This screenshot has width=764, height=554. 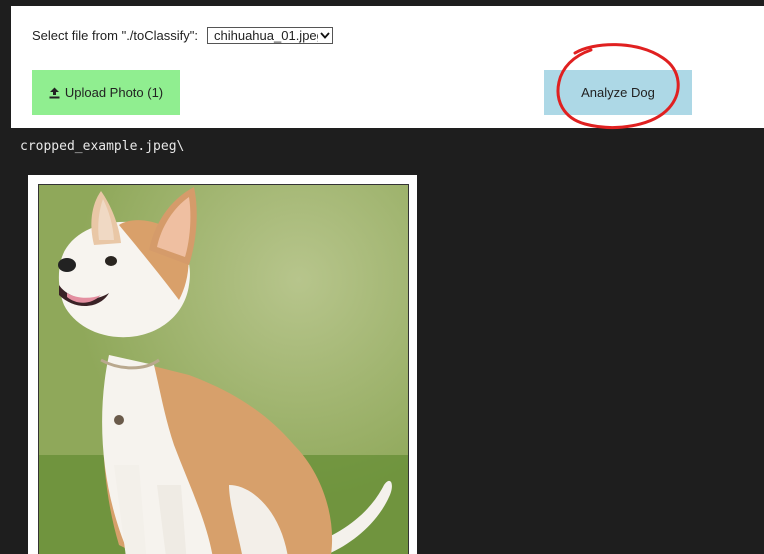 What do you see at coordinates (114, 92) in the screenshot?
I see `upload-photo-label: Upload Photo (1)` at bounding box center [114, 92].